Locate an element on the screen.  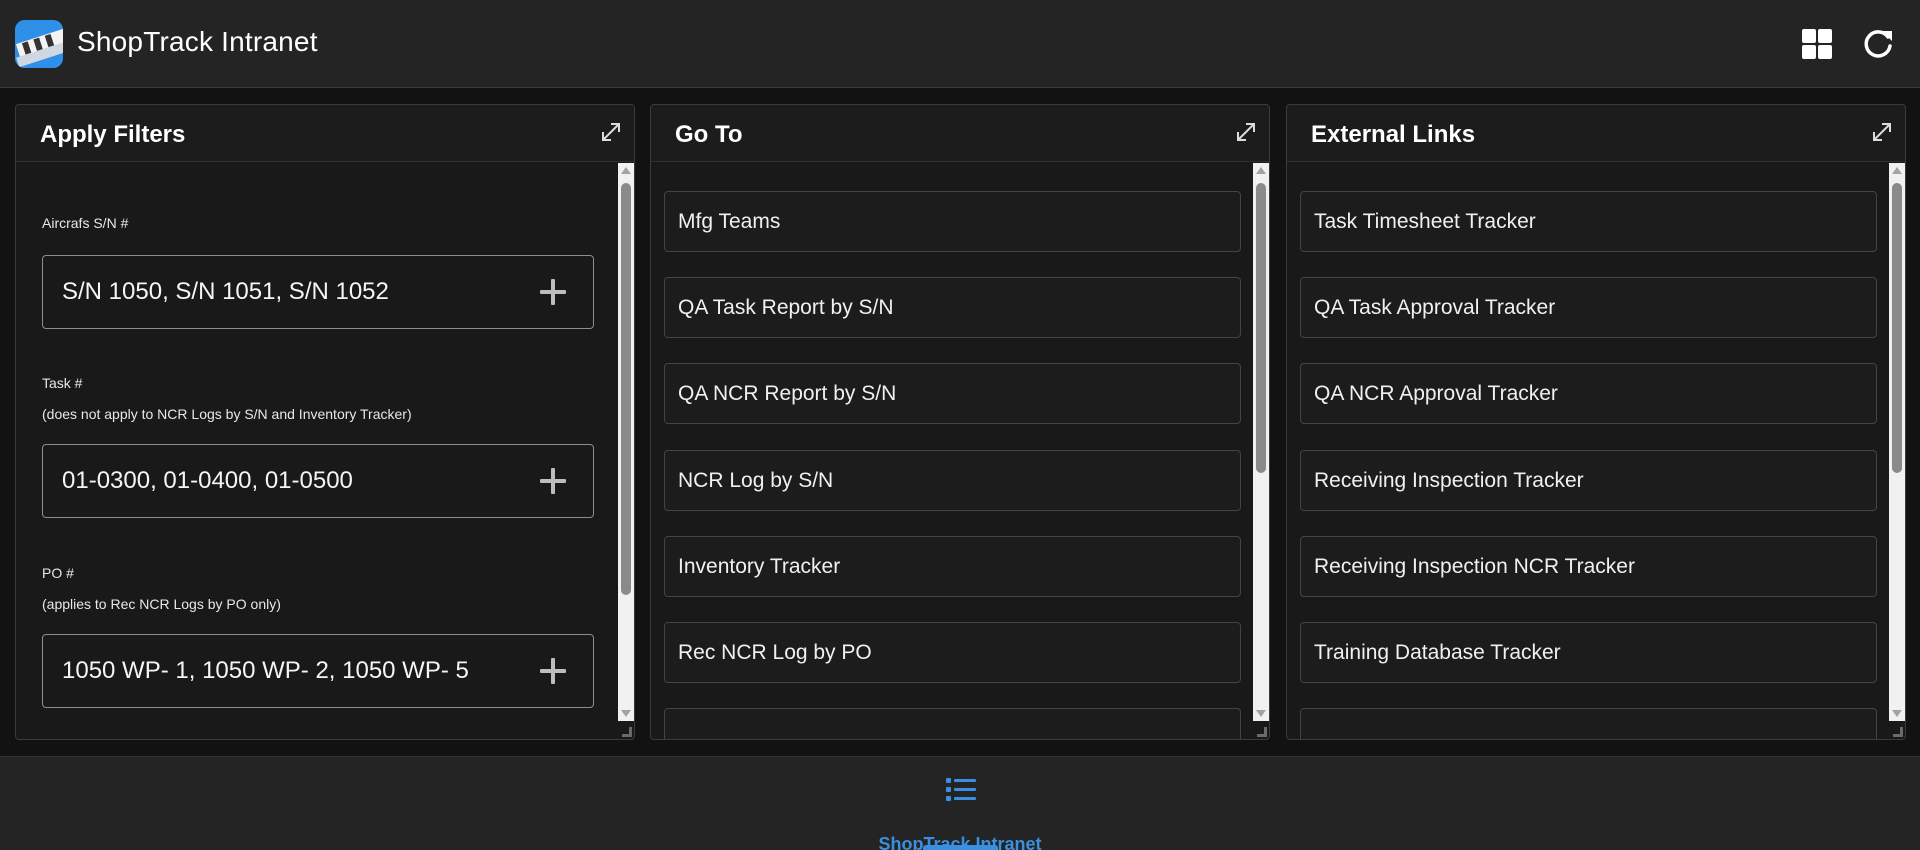
link-qa-ncr-approval: QA NCR Approval Tracker is located at coordinates (1588, 393).